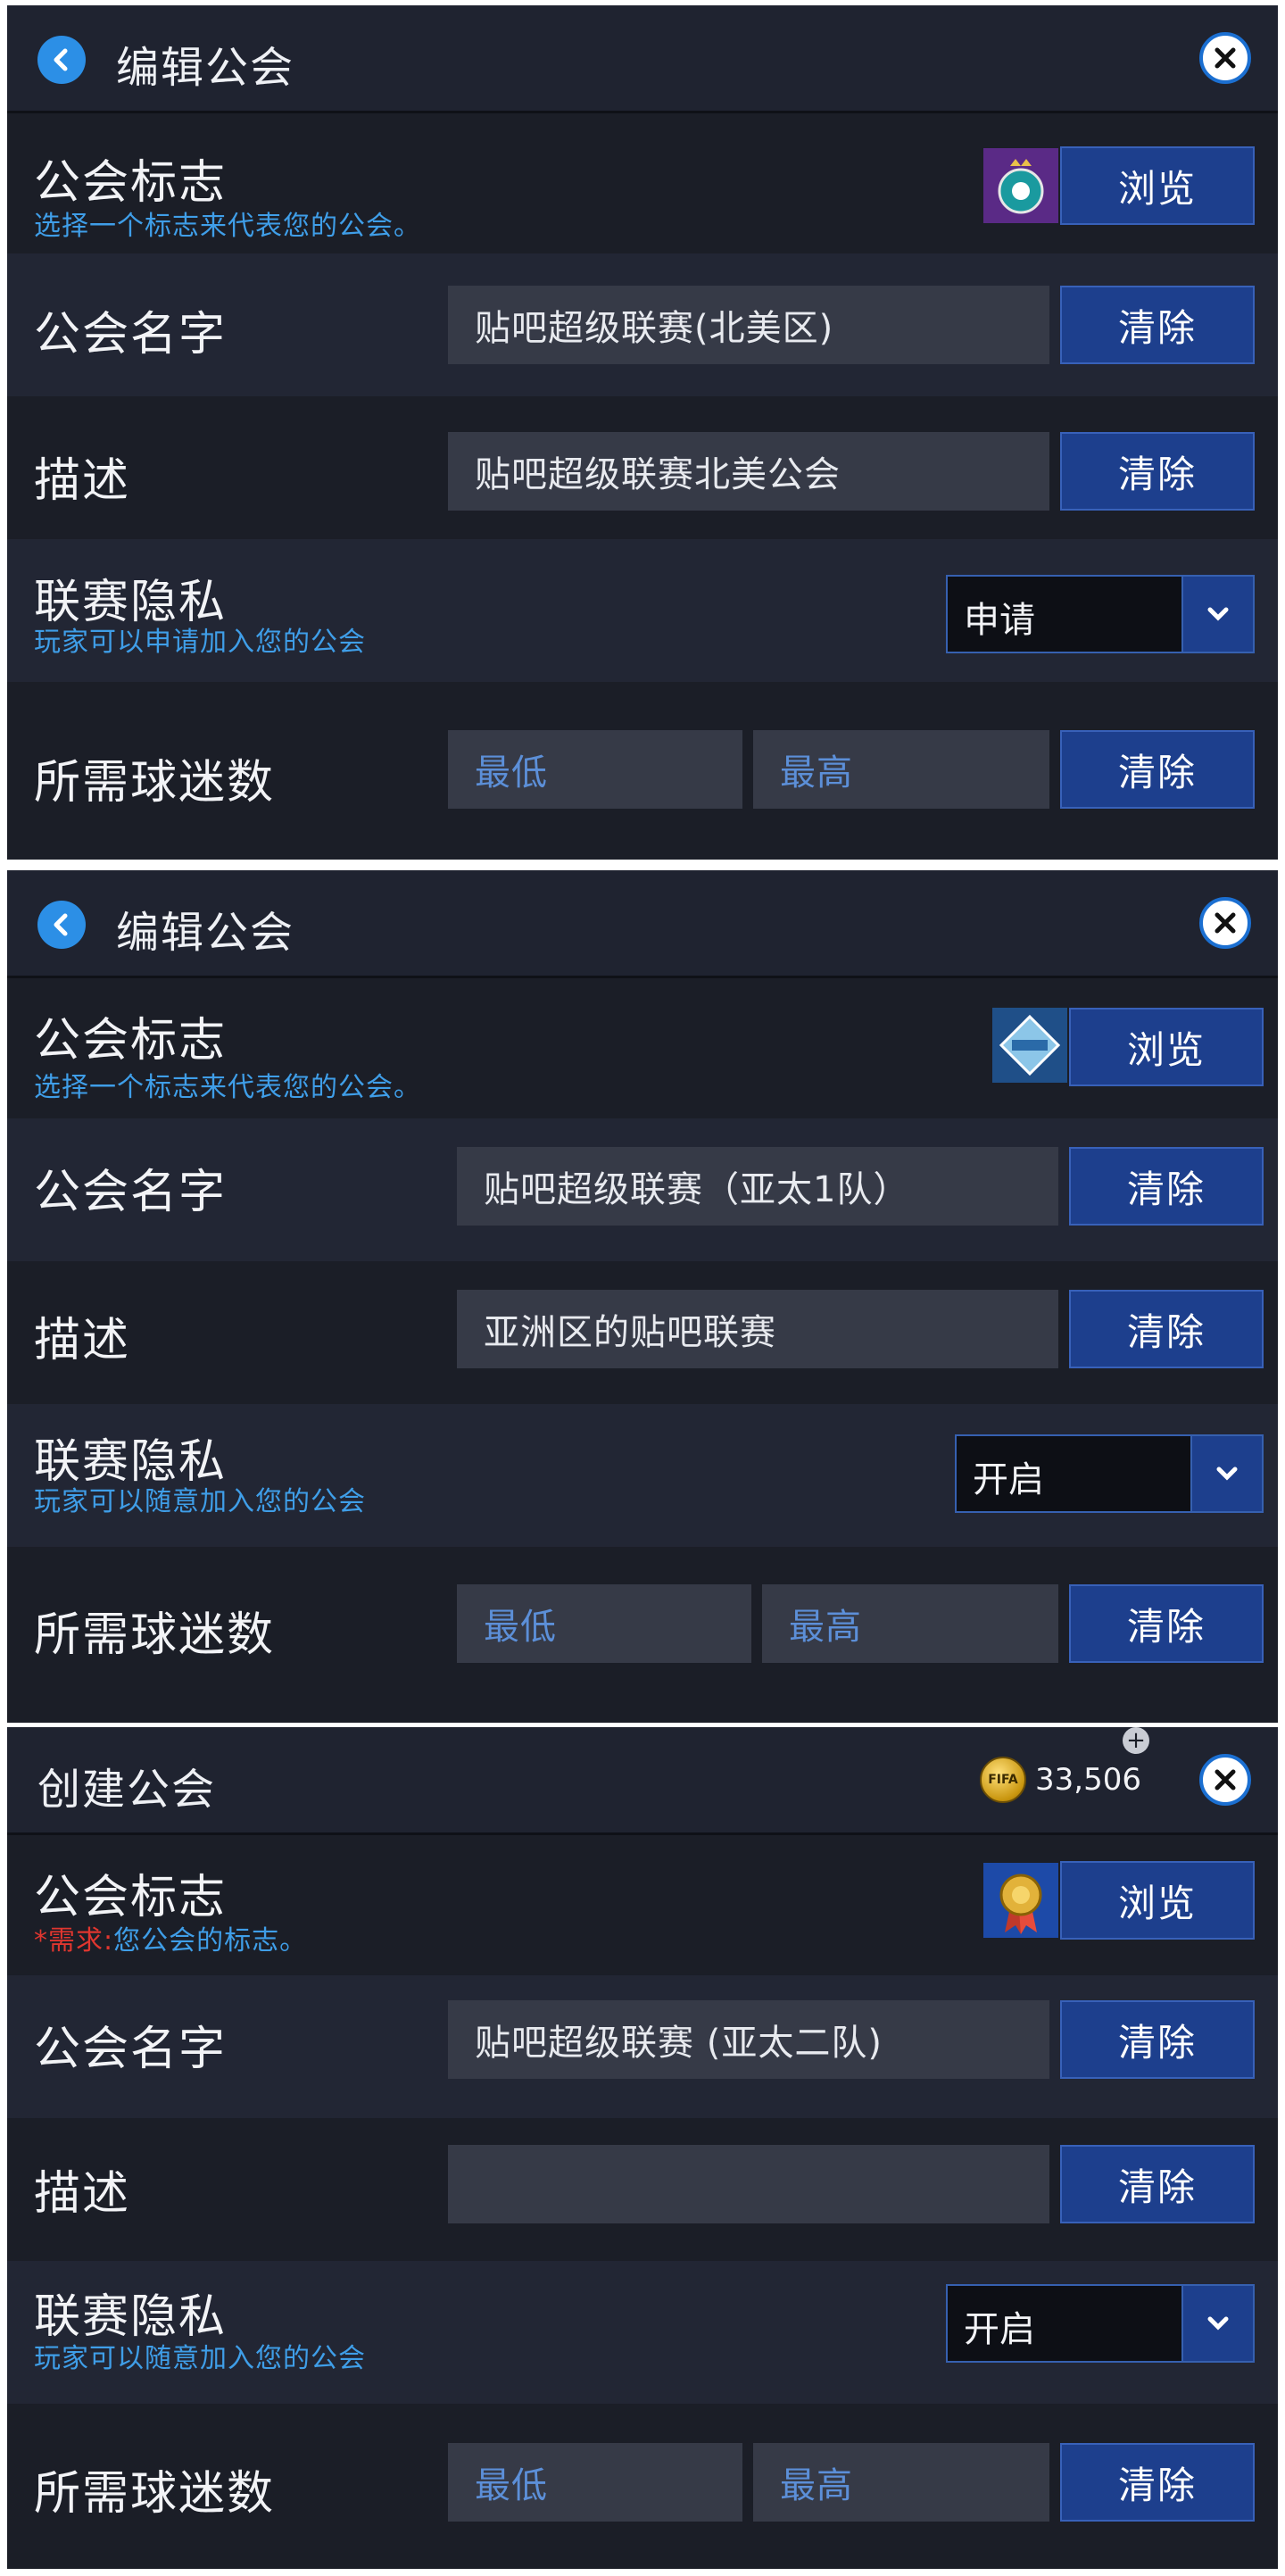 This screenshot has width=1285, height=2576. What do you see at coordinates (749, 2184) in the screenshot?
I see `description-field` at bounding box center [749, 2184].